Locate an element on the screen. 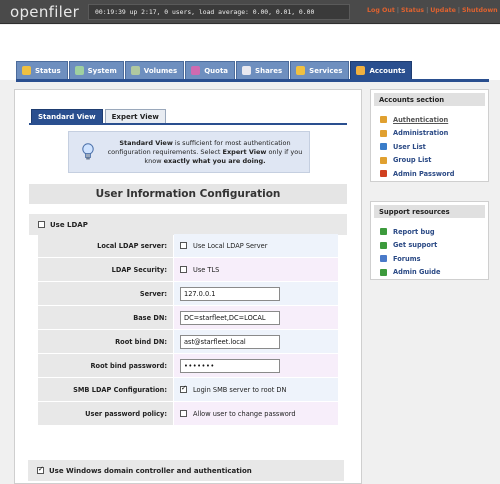  shares-icon is located at coordinates (247, 70).